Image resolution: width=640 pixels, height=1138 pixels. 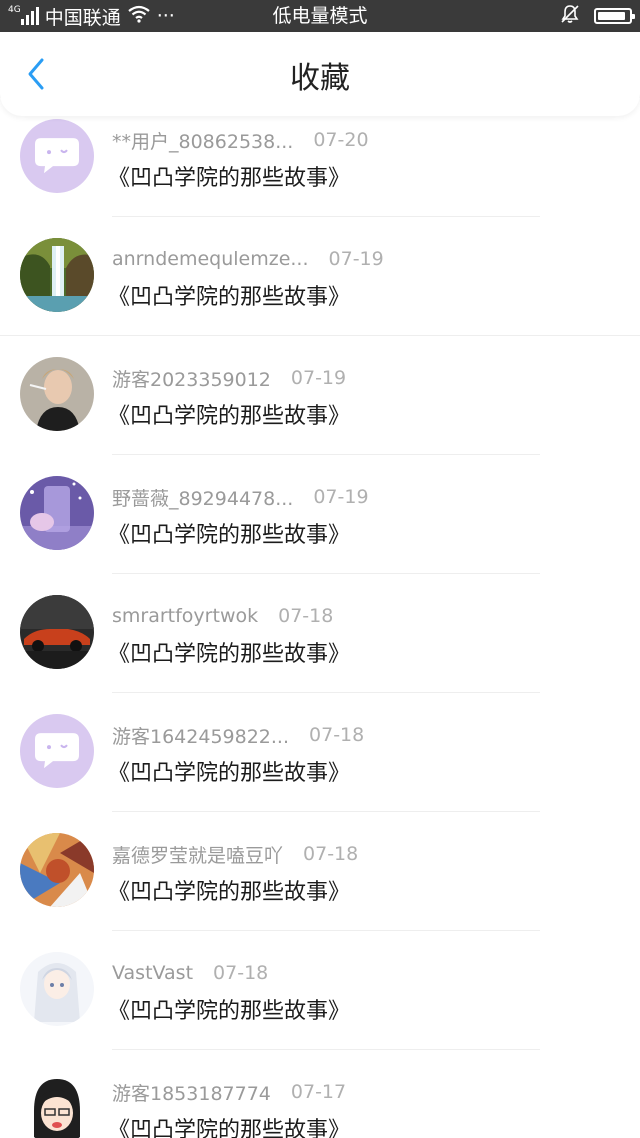 I want to click on person-photo, so click(x=57, y=394).